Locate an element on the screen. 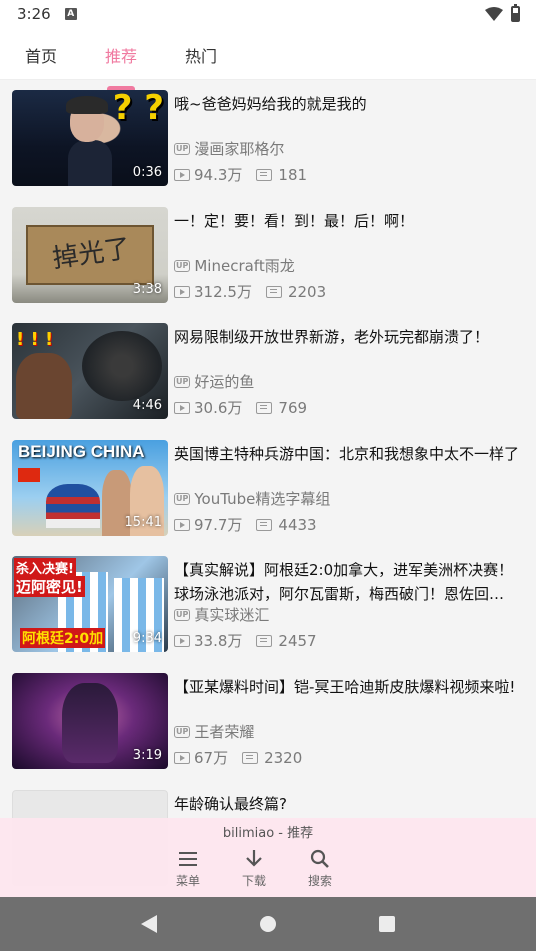  video-thumbnail: 3:19 is located at coordinates (90, 721).